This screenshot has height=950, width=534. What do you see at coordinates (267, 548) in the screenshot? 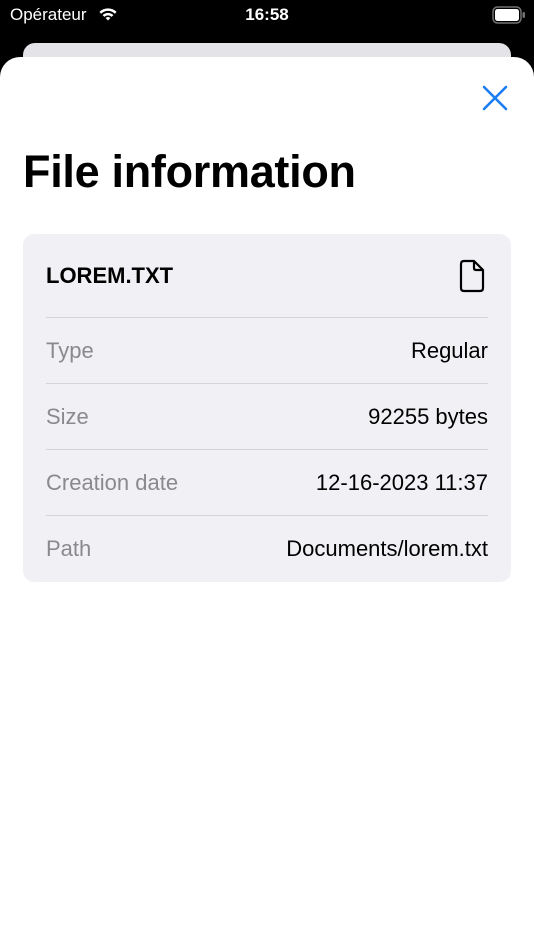
I see `info-row-path: Path Documents/lorem.txt` at bounding box center [267, 548].